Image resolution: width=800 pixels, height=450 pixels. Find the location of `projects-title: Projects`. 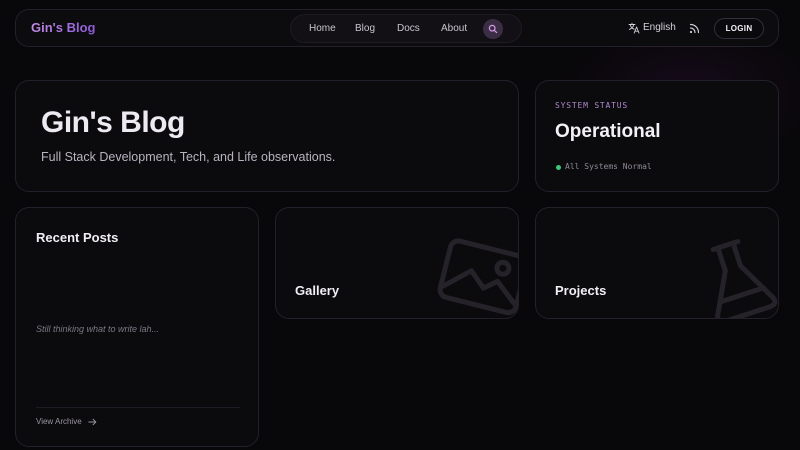

projects-title: Projects is located at coordinates (581, 290).